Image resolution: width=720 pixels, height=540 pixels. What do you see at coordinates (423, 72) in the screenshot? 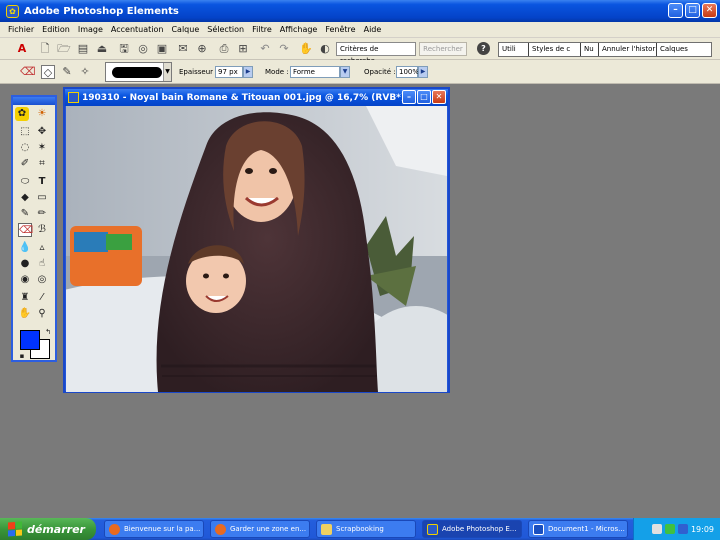
I see `opacity-arrow: ▶` at bounding box center [423, 72].